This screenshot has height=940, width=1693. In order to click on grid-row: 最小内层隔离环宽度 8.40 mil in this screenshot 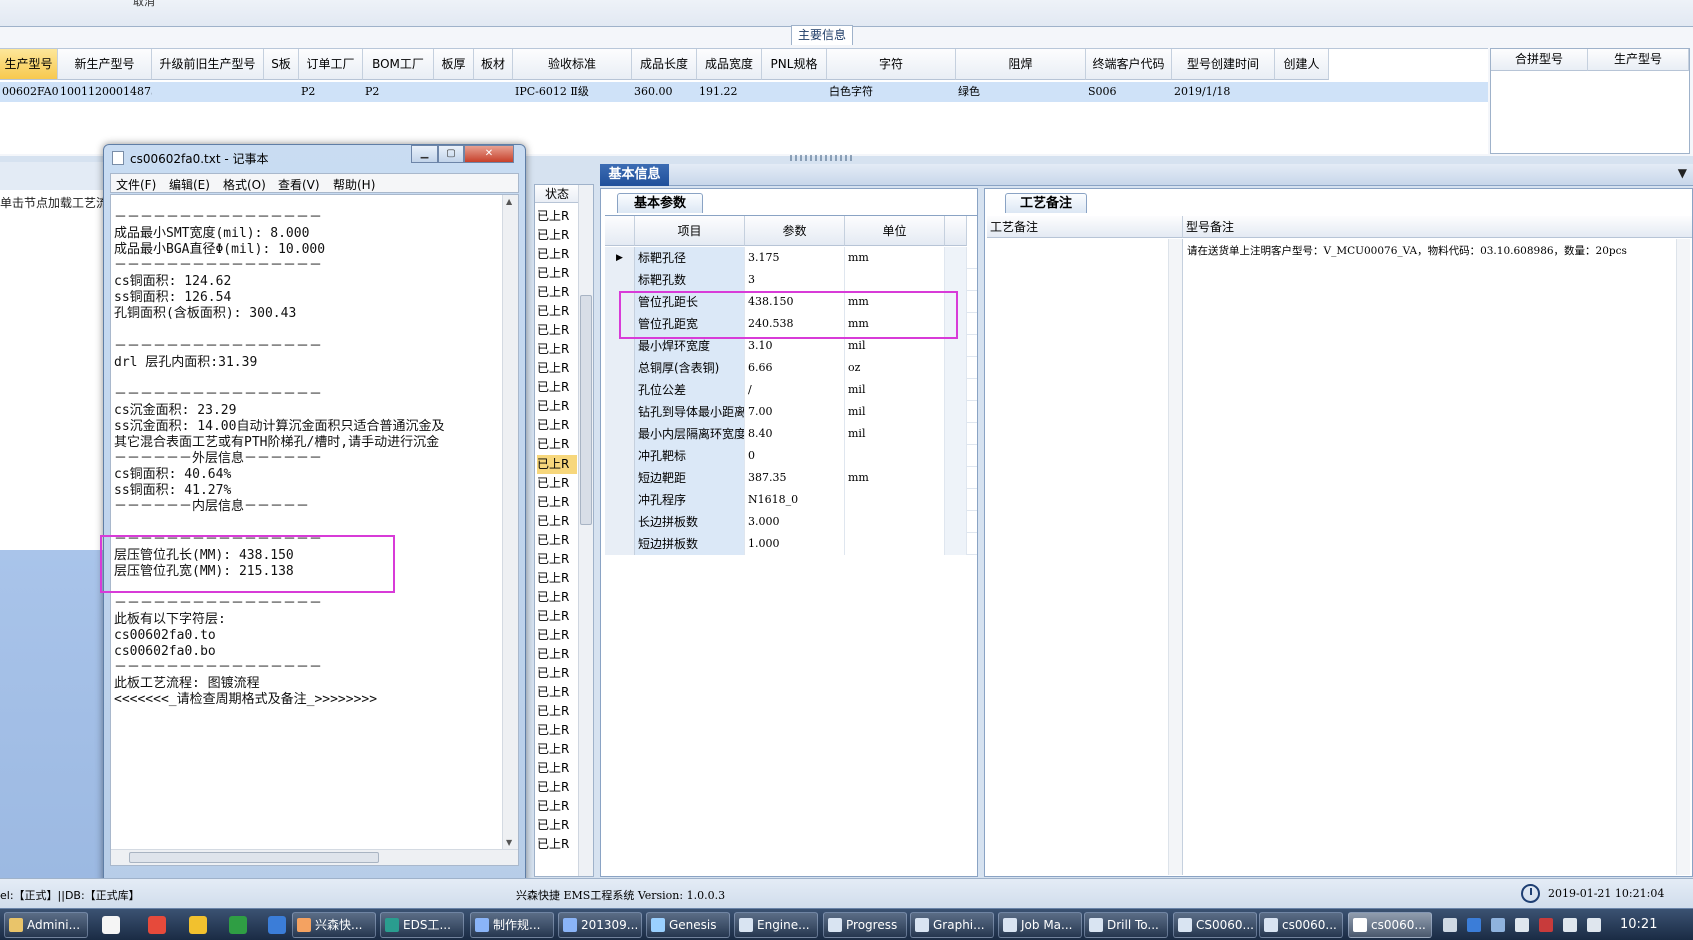, I will do `click(791, 434)`.